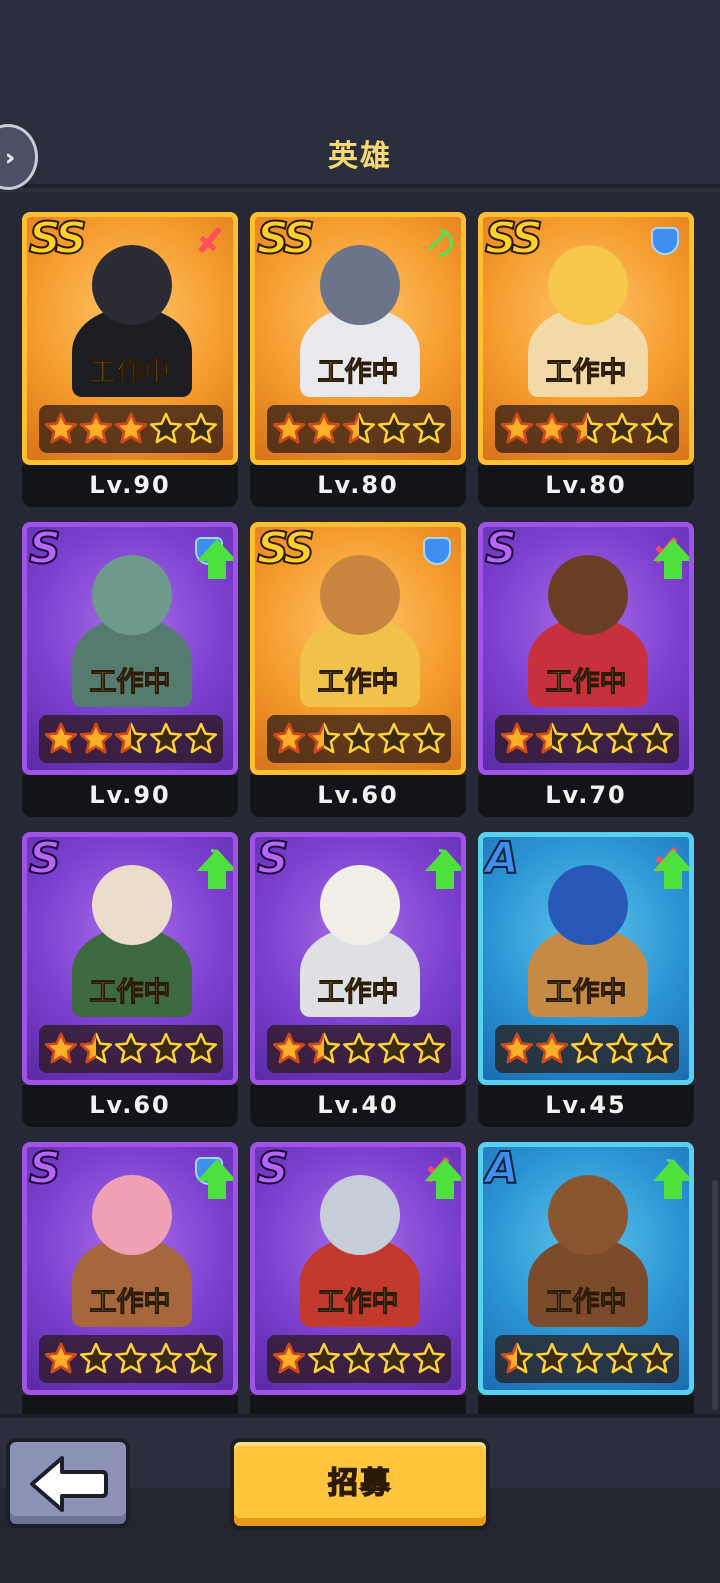  What do you see at coordinates (360, 58) in the screenshot?
I see `status-bar-area` at bounding box center [360, 58].